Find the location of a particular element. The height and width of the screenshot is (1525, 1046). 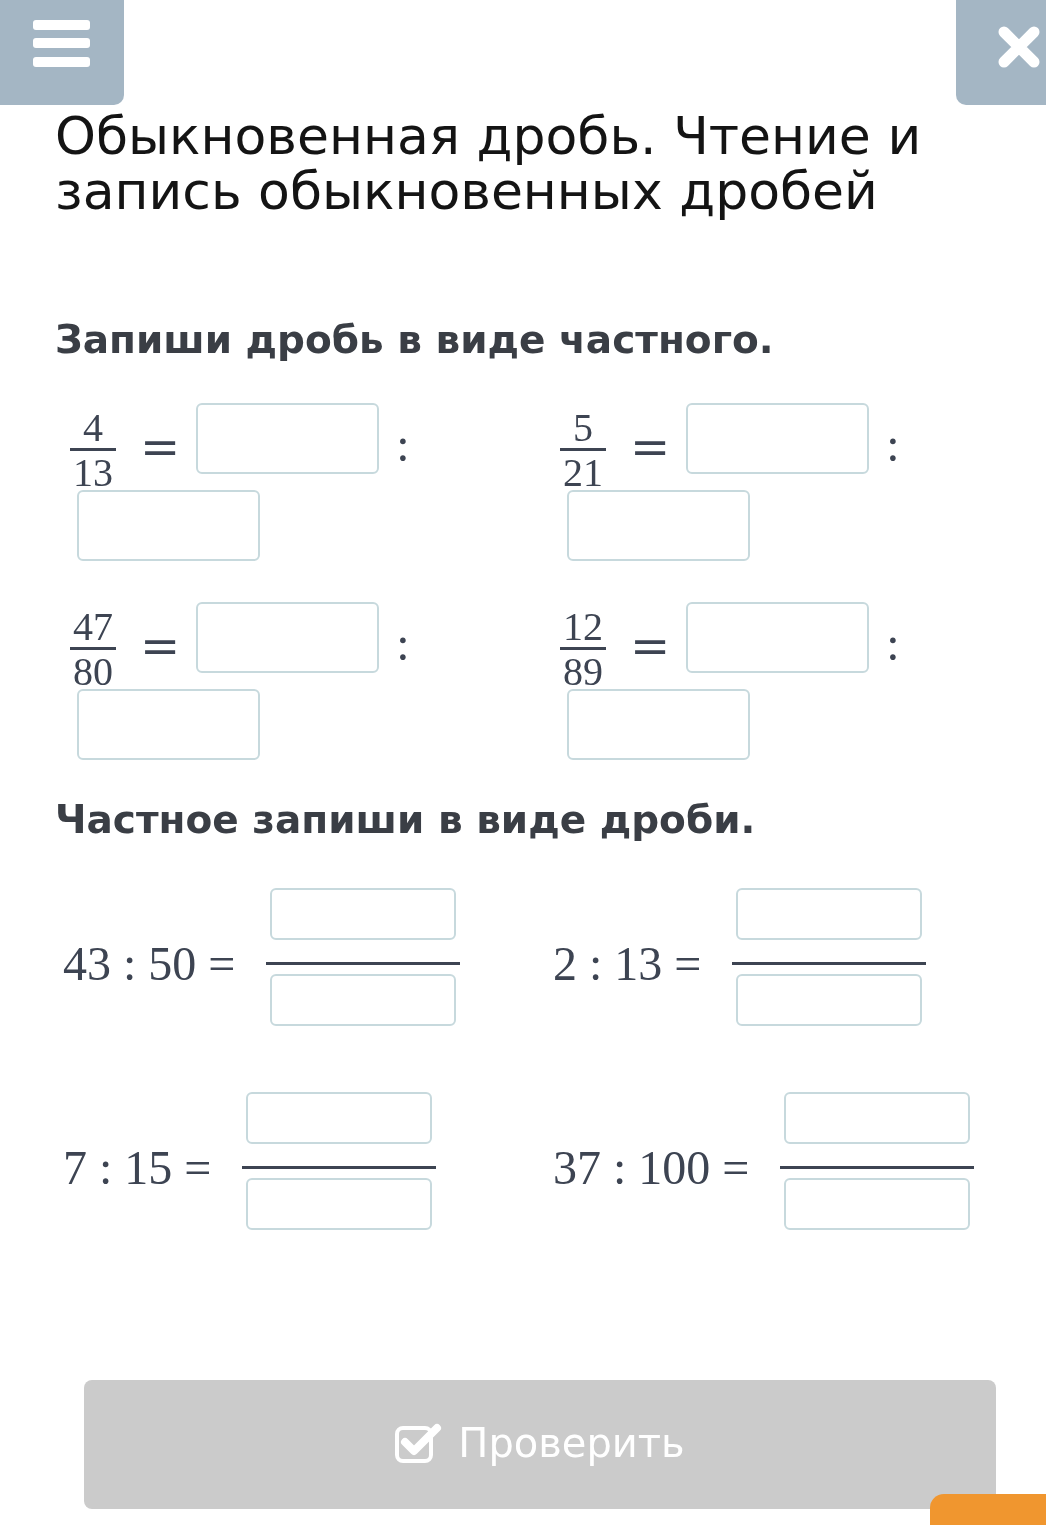

numerator: 5 is located at coordinates (583, 428).